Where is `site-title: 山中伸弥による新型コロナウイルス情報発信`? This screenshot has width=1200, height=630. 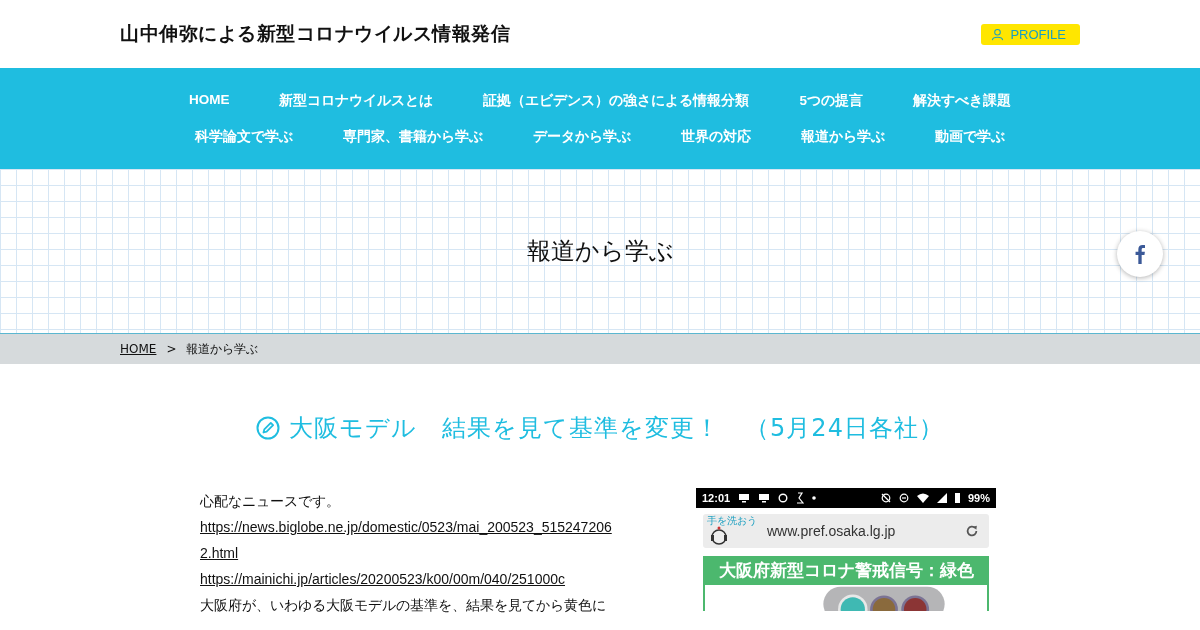 site-title: 山中伸弥による新型コロナウイルス情報発信 is located at coordinates (315, 34).